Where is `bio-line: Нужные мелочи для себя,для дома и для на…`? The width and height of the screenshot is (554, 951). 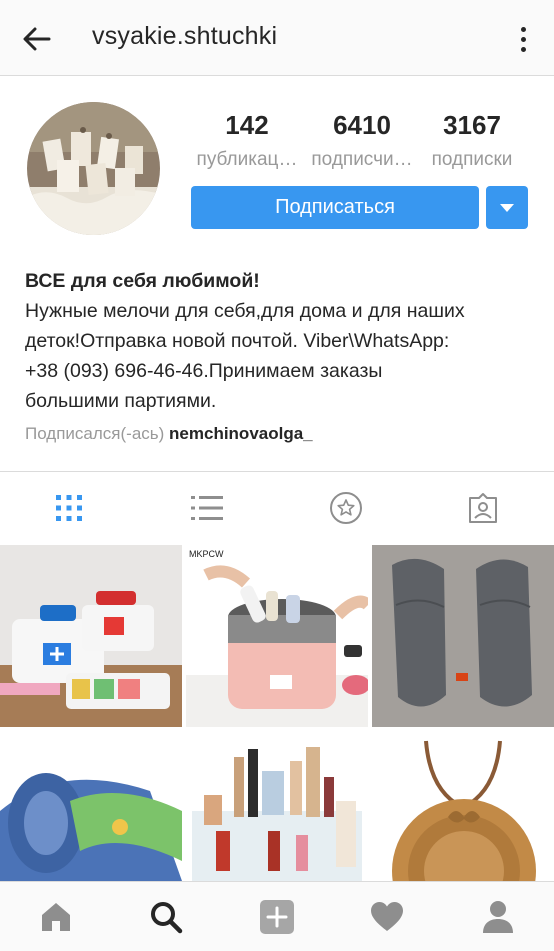
bio-line: Нужные мелочи для себя,для дома и для на… is located at coordinates (245, 311).